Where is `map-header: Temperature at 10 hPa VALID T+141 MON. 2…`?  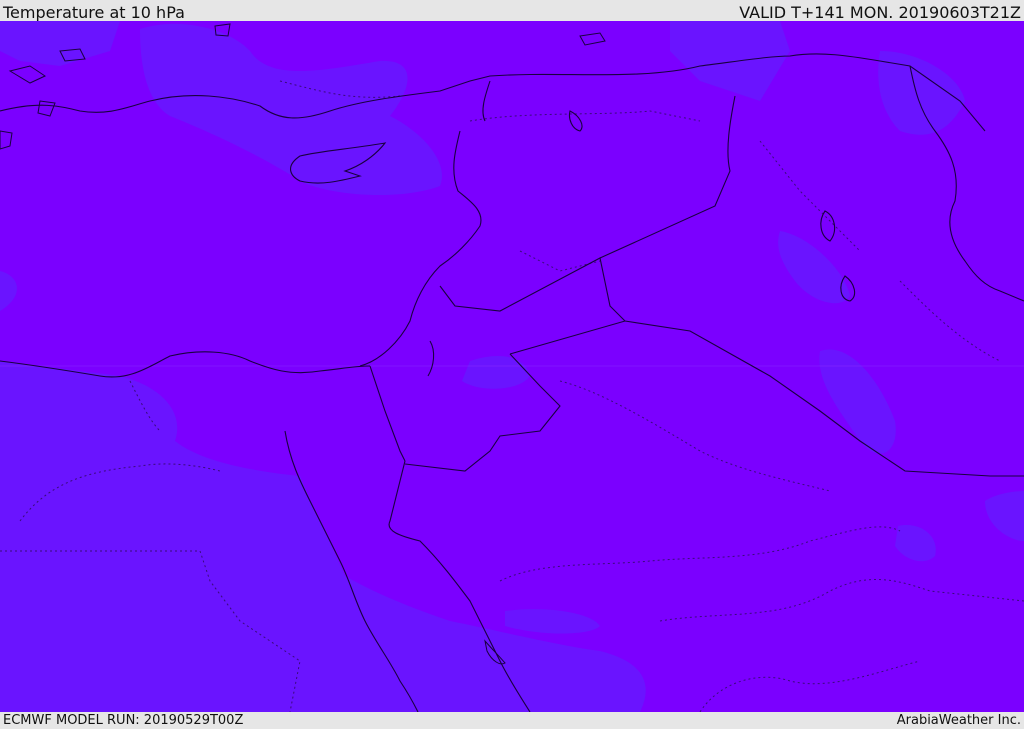
map-header: Temperature at 10 hPa VALID T+141 MON. 2… is located at coordinates (512, 11).